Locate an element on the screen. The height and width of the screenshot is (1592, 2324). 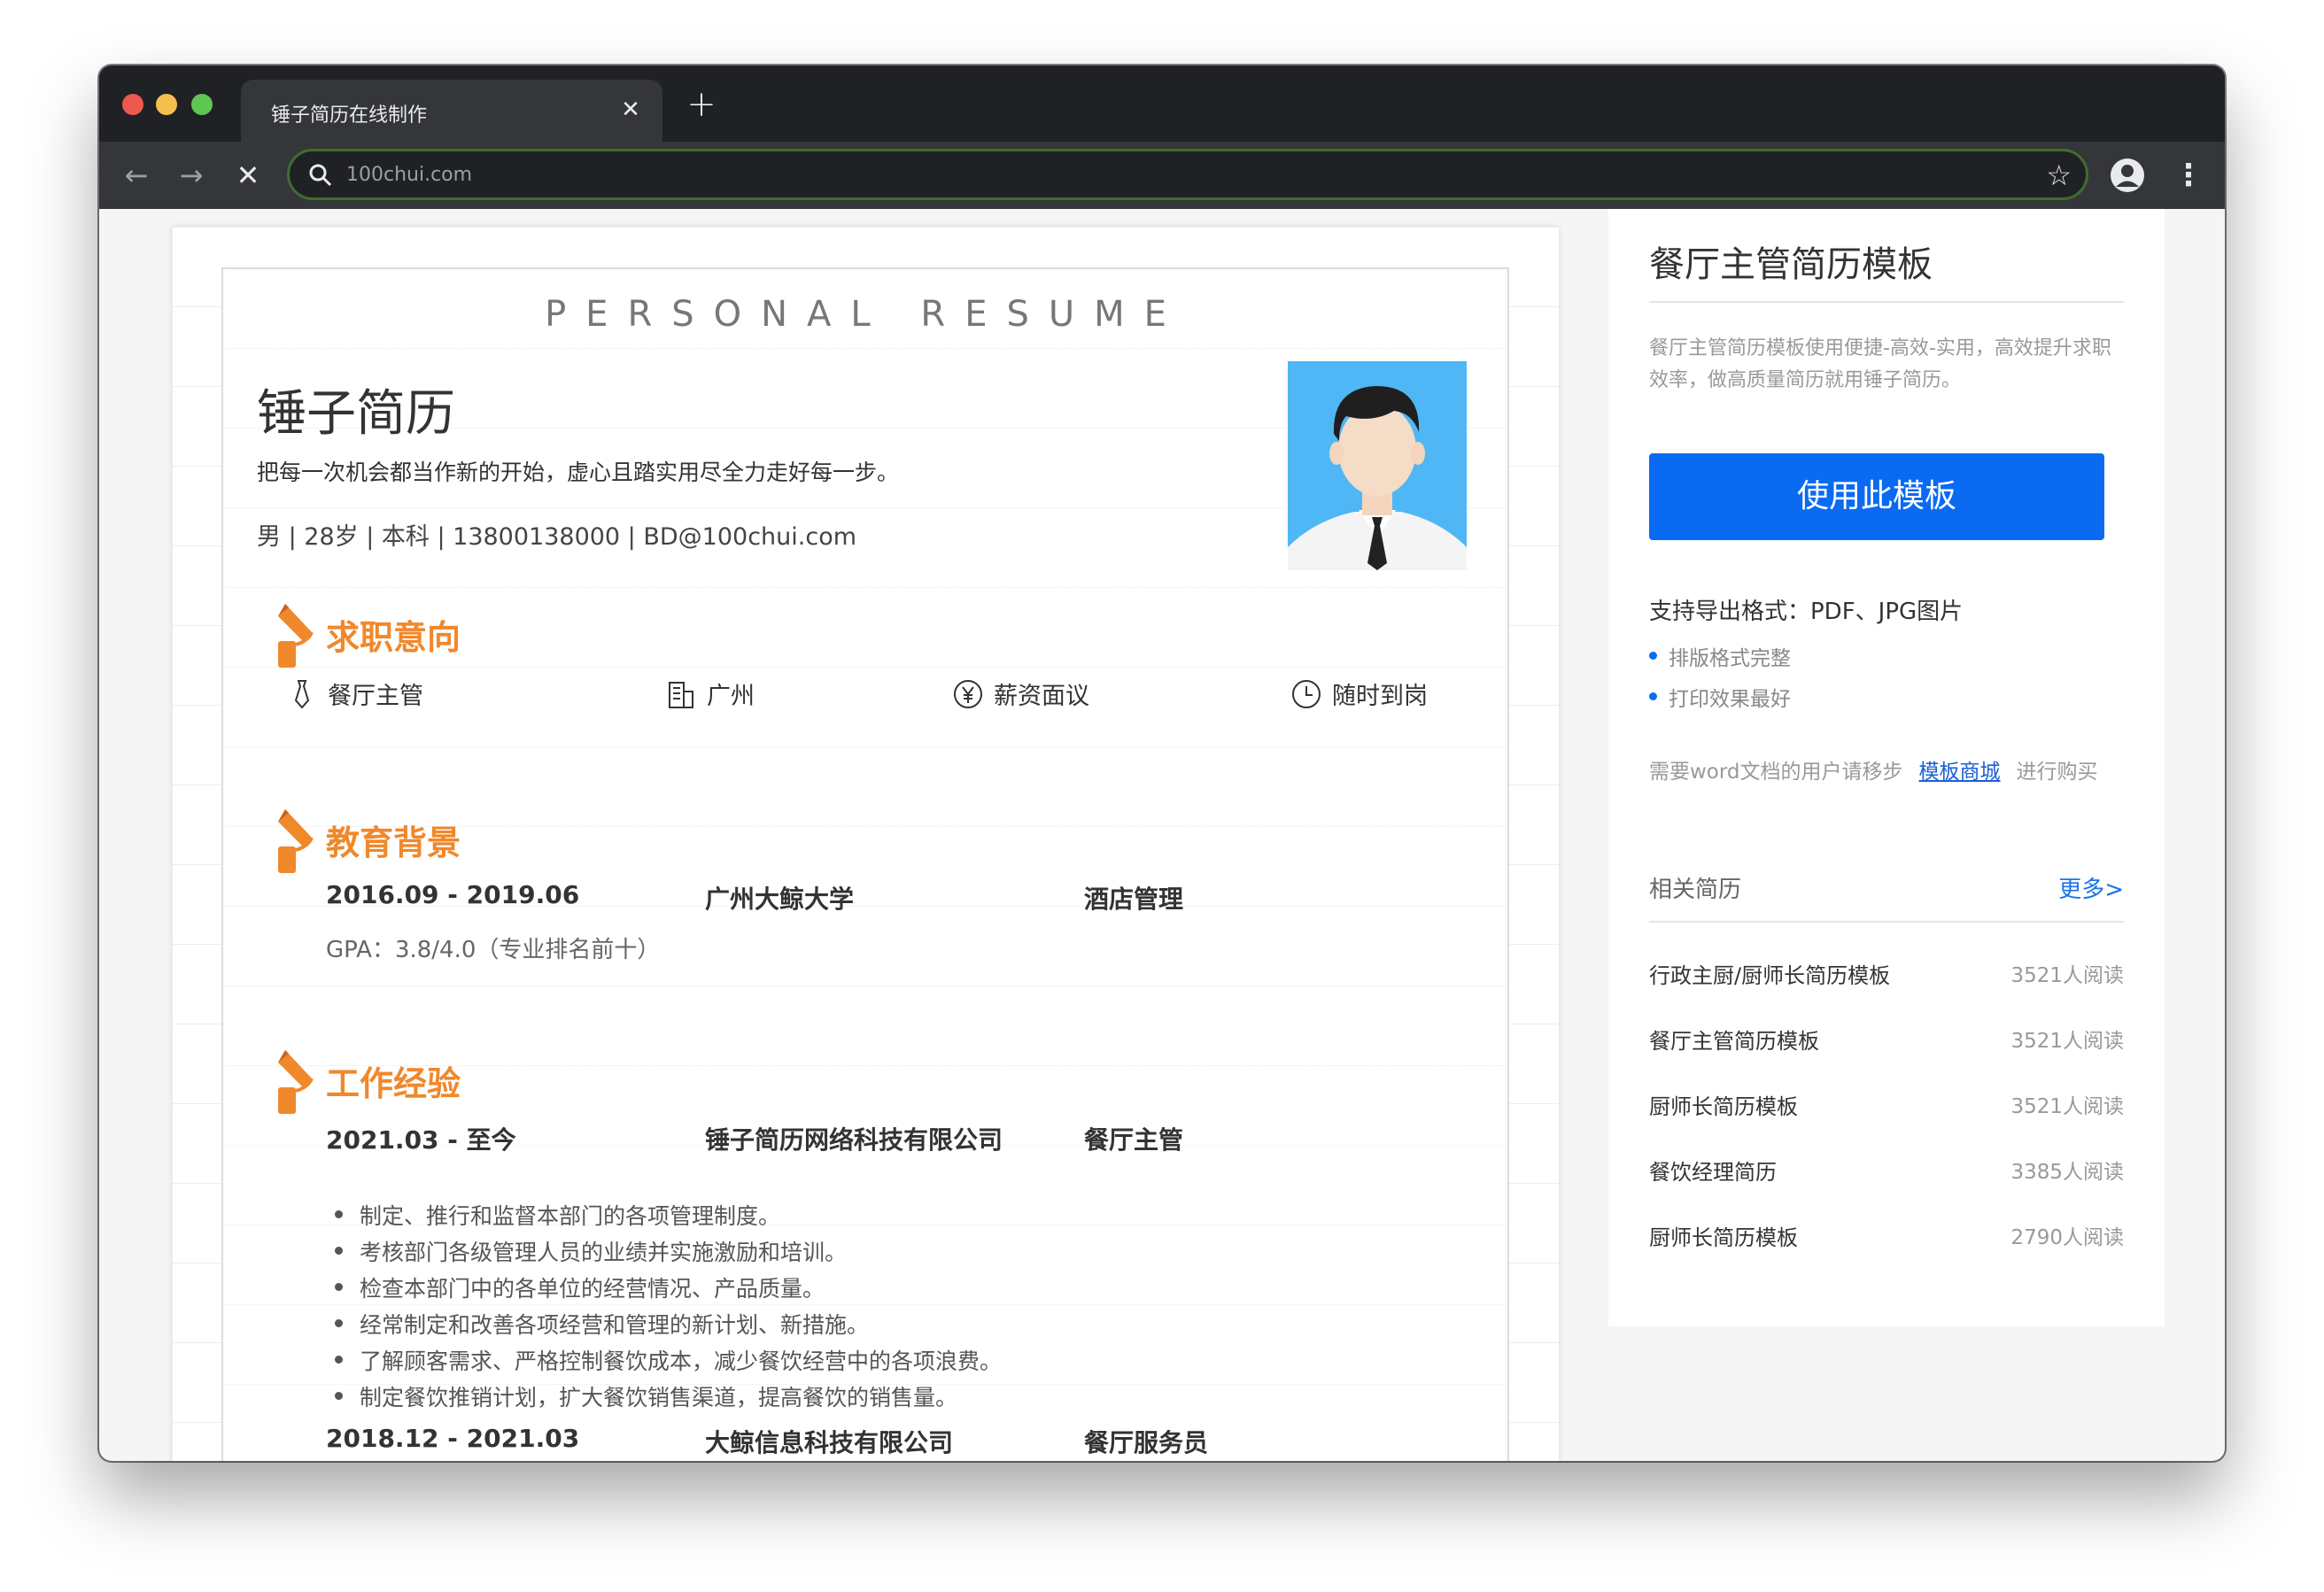
intent-label: 薪资面议 is located at coordinates (1041, 696).